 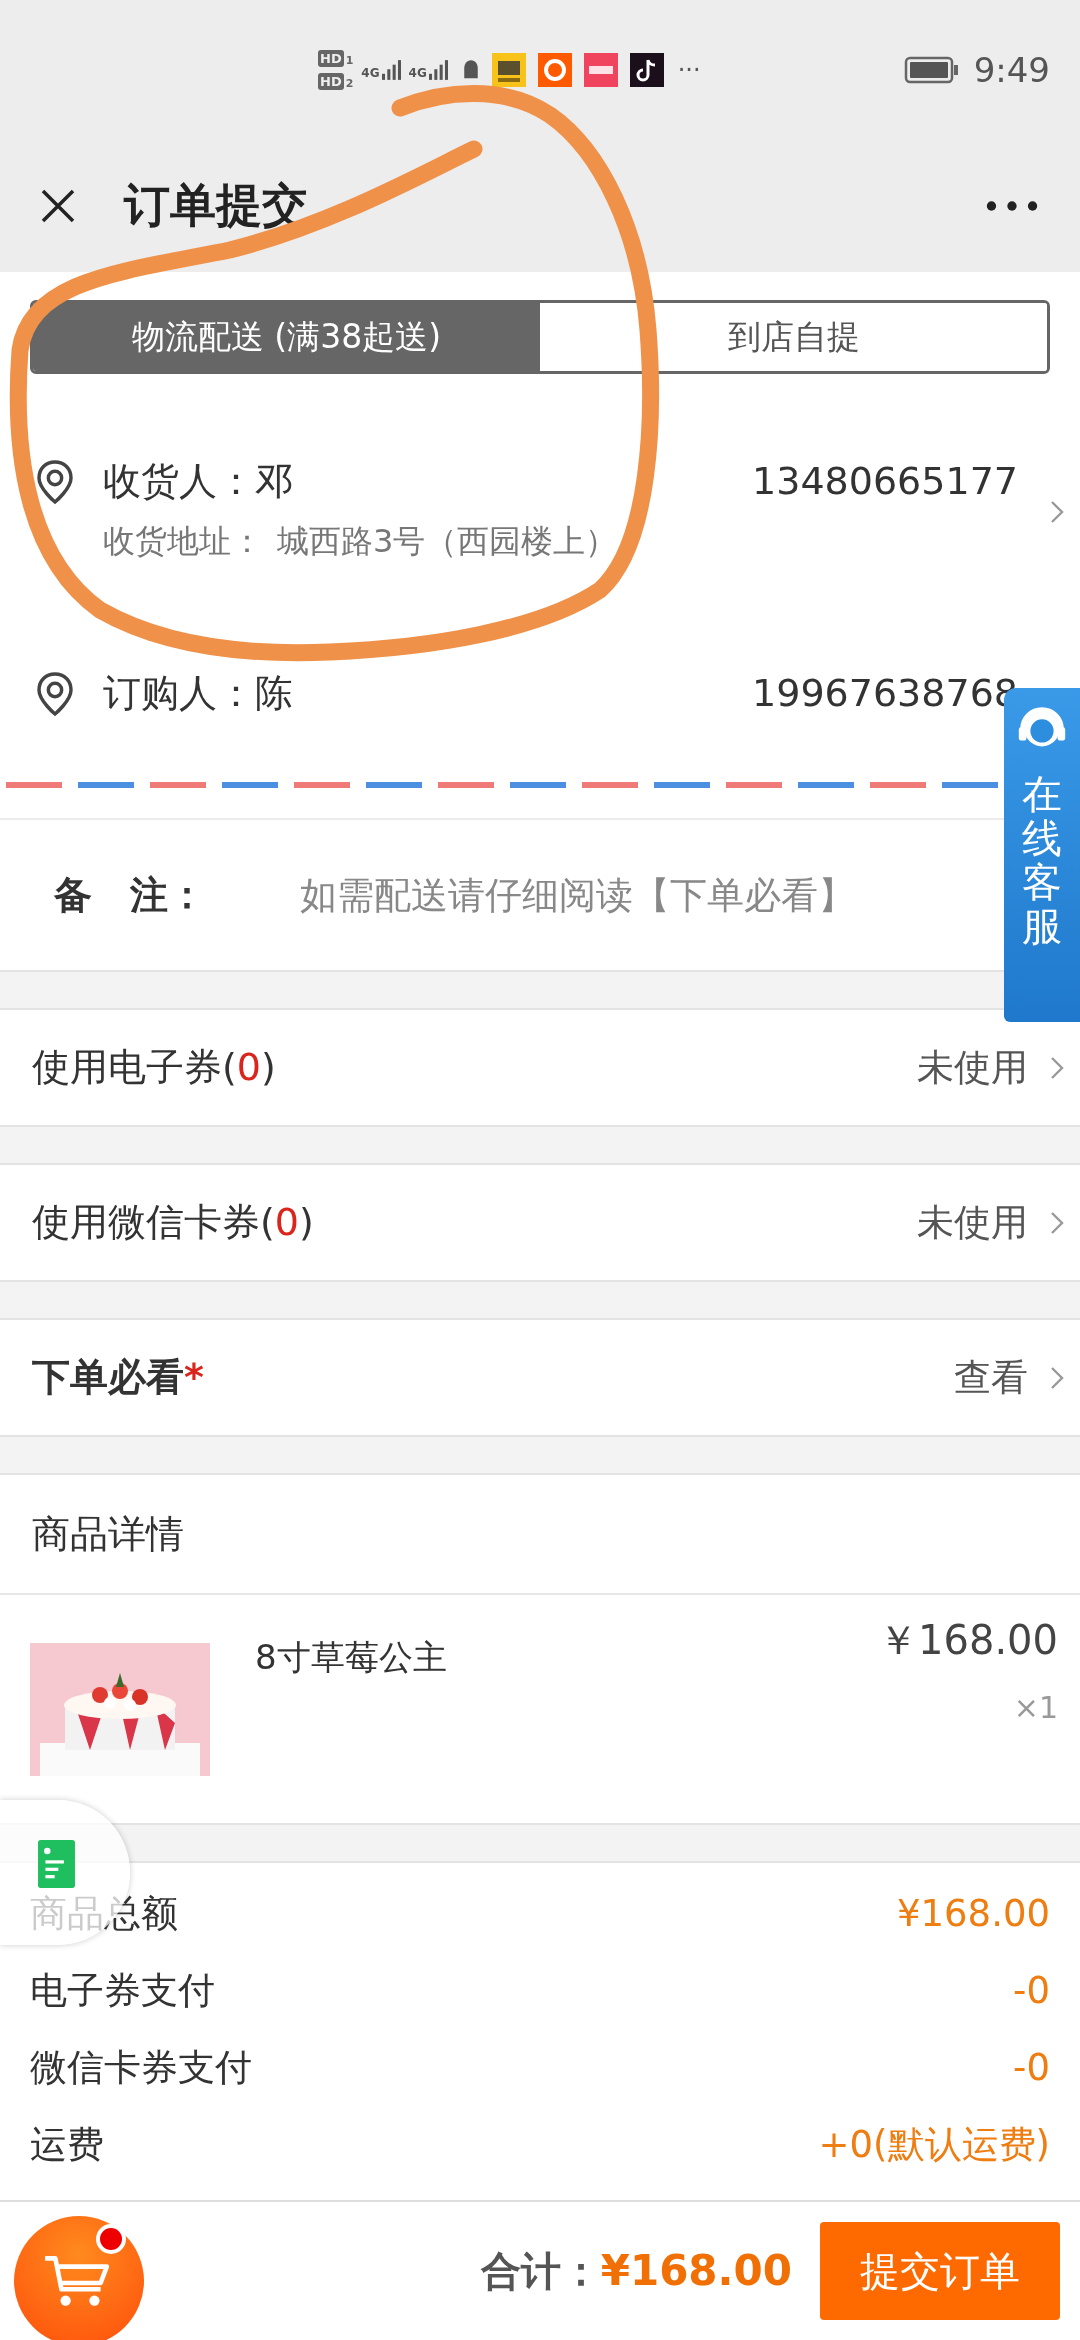 I want to click on summary-label: 电子券支付, so click(x=122, y=1990).